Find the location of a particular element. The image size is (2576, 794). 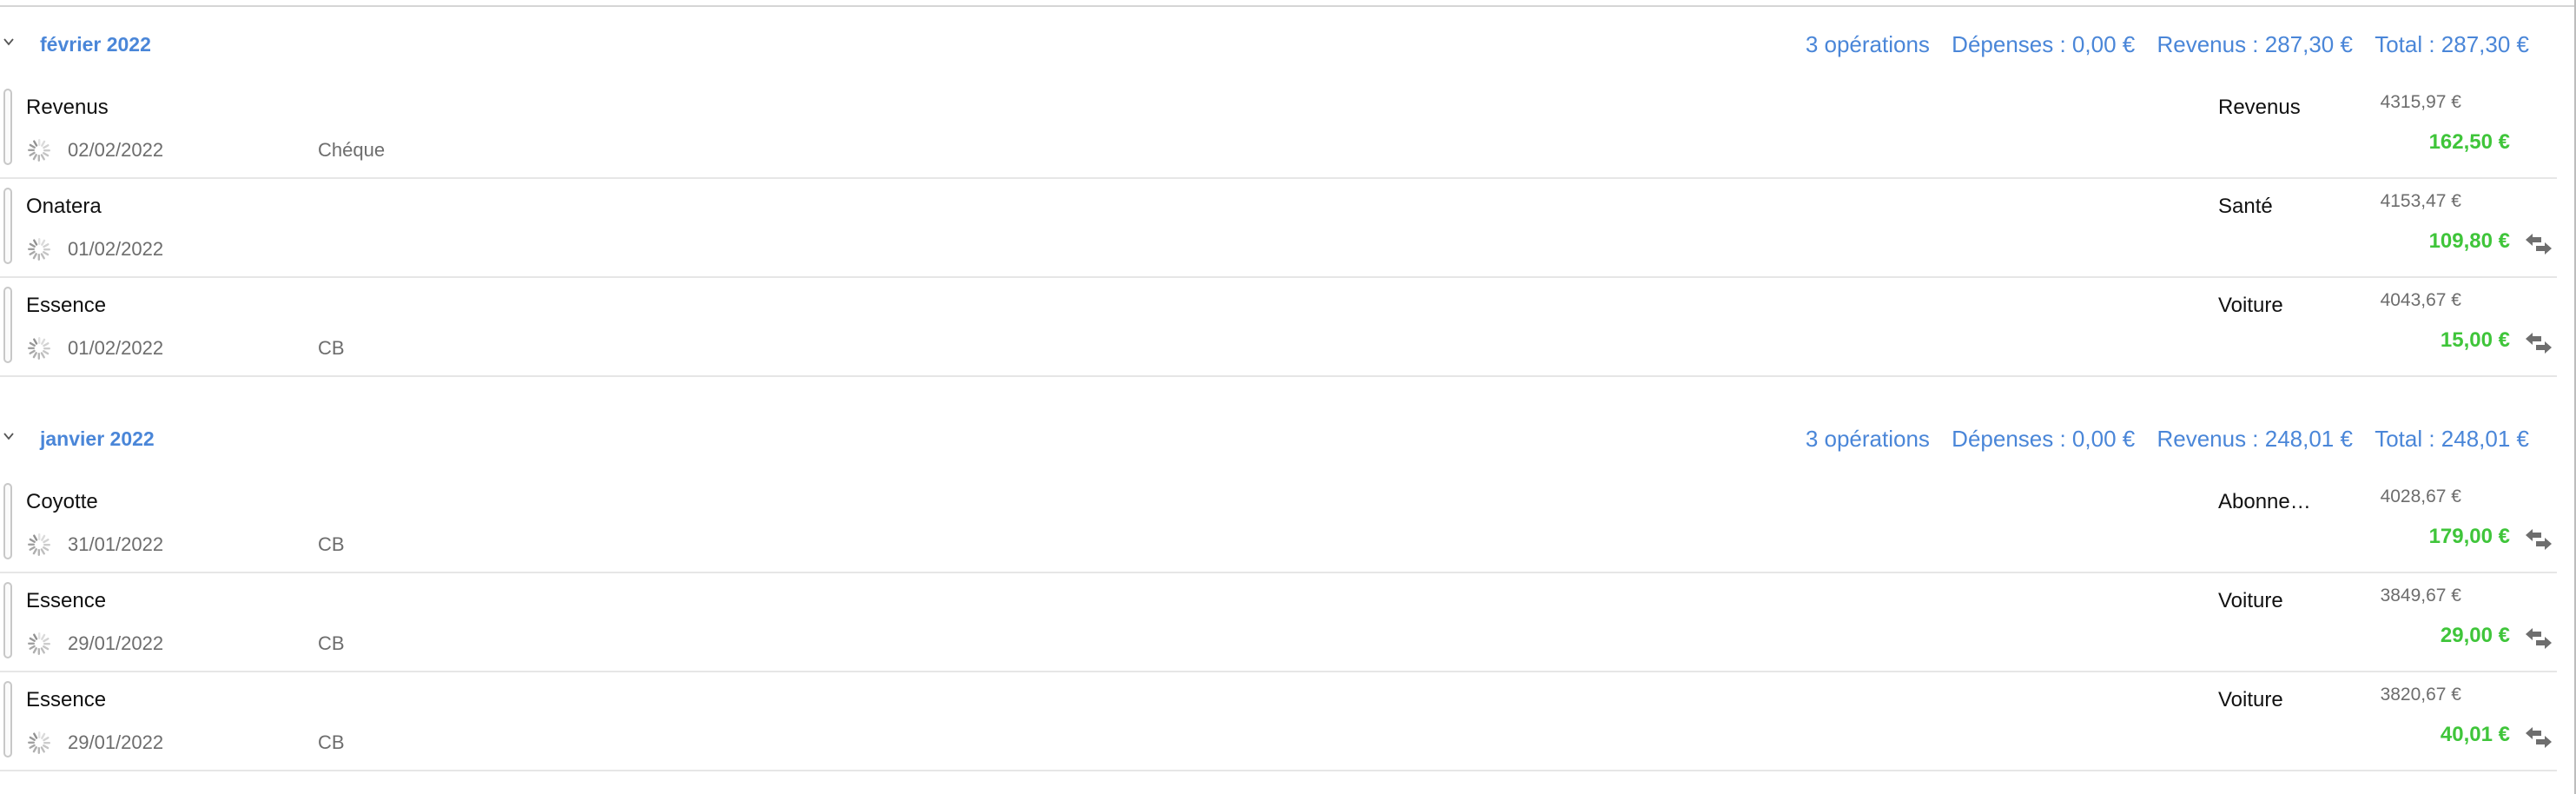

payment-mode-label: Chéque is located at coordinates (352, 150).